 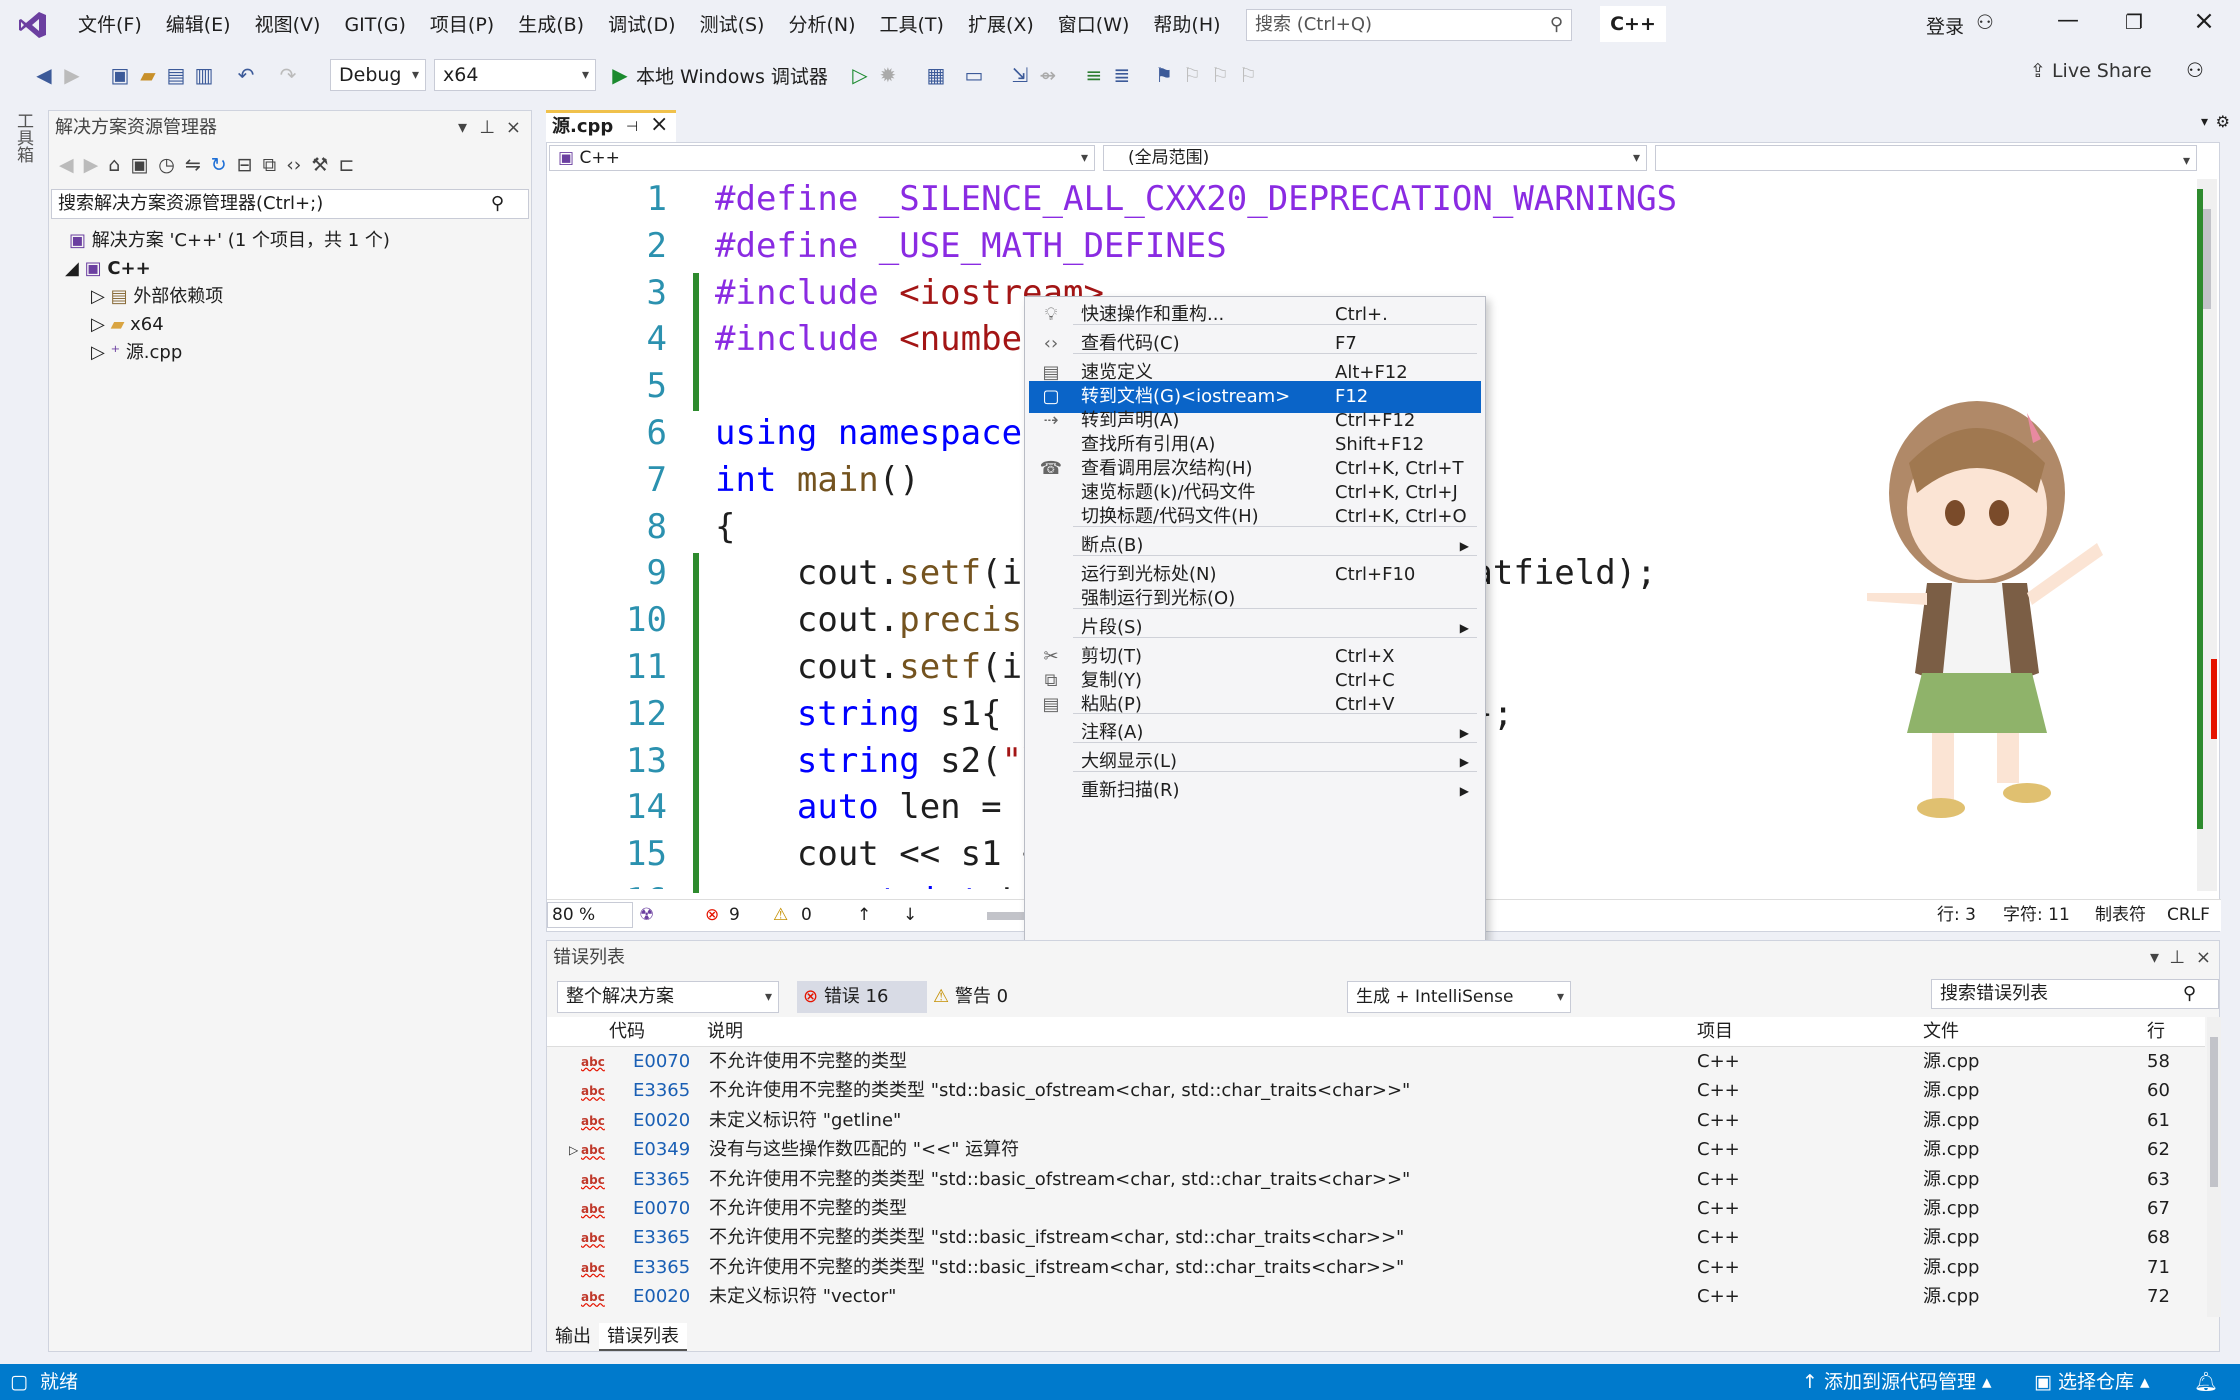 What do you see at coordinates (1926, 160) in the screenshot?
I see `member-select` at bounding box center [1926, 160].